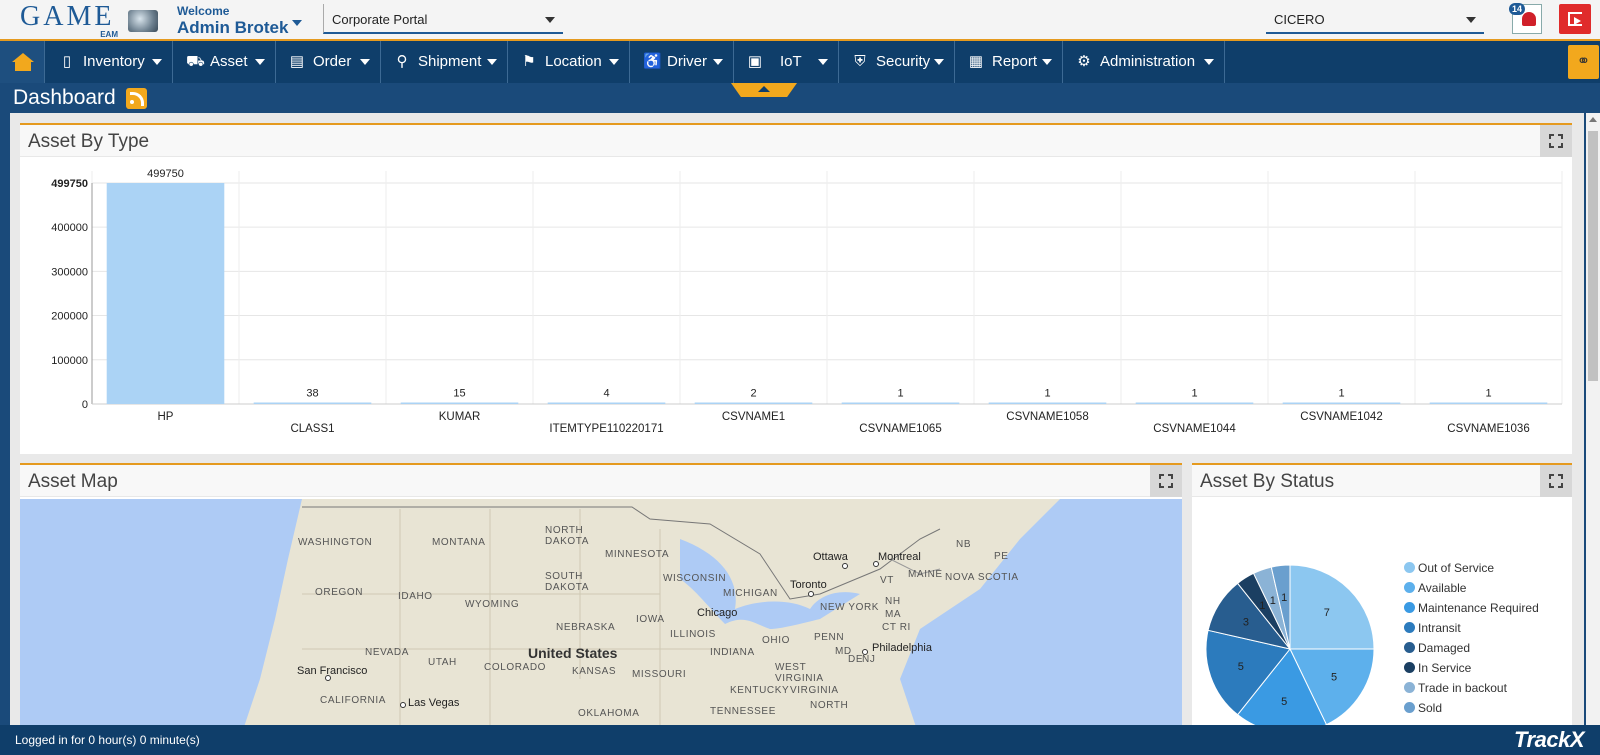 The image size is (1600, 755). Describe the element at coordinates (1455, 688) in the screenshot. I see `legend-item: Trade in backout` at that location.